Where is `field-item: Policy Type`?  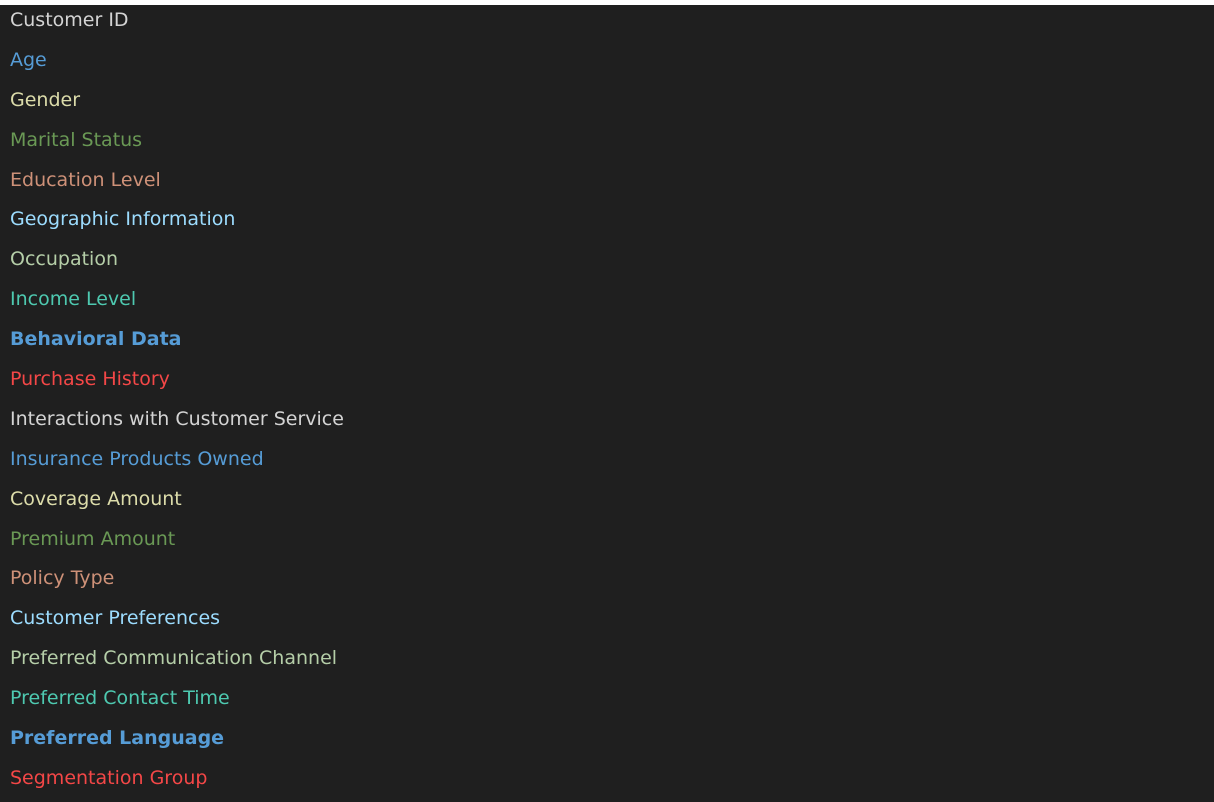 field-item: Policy Type is located at coordinates (62, 578).